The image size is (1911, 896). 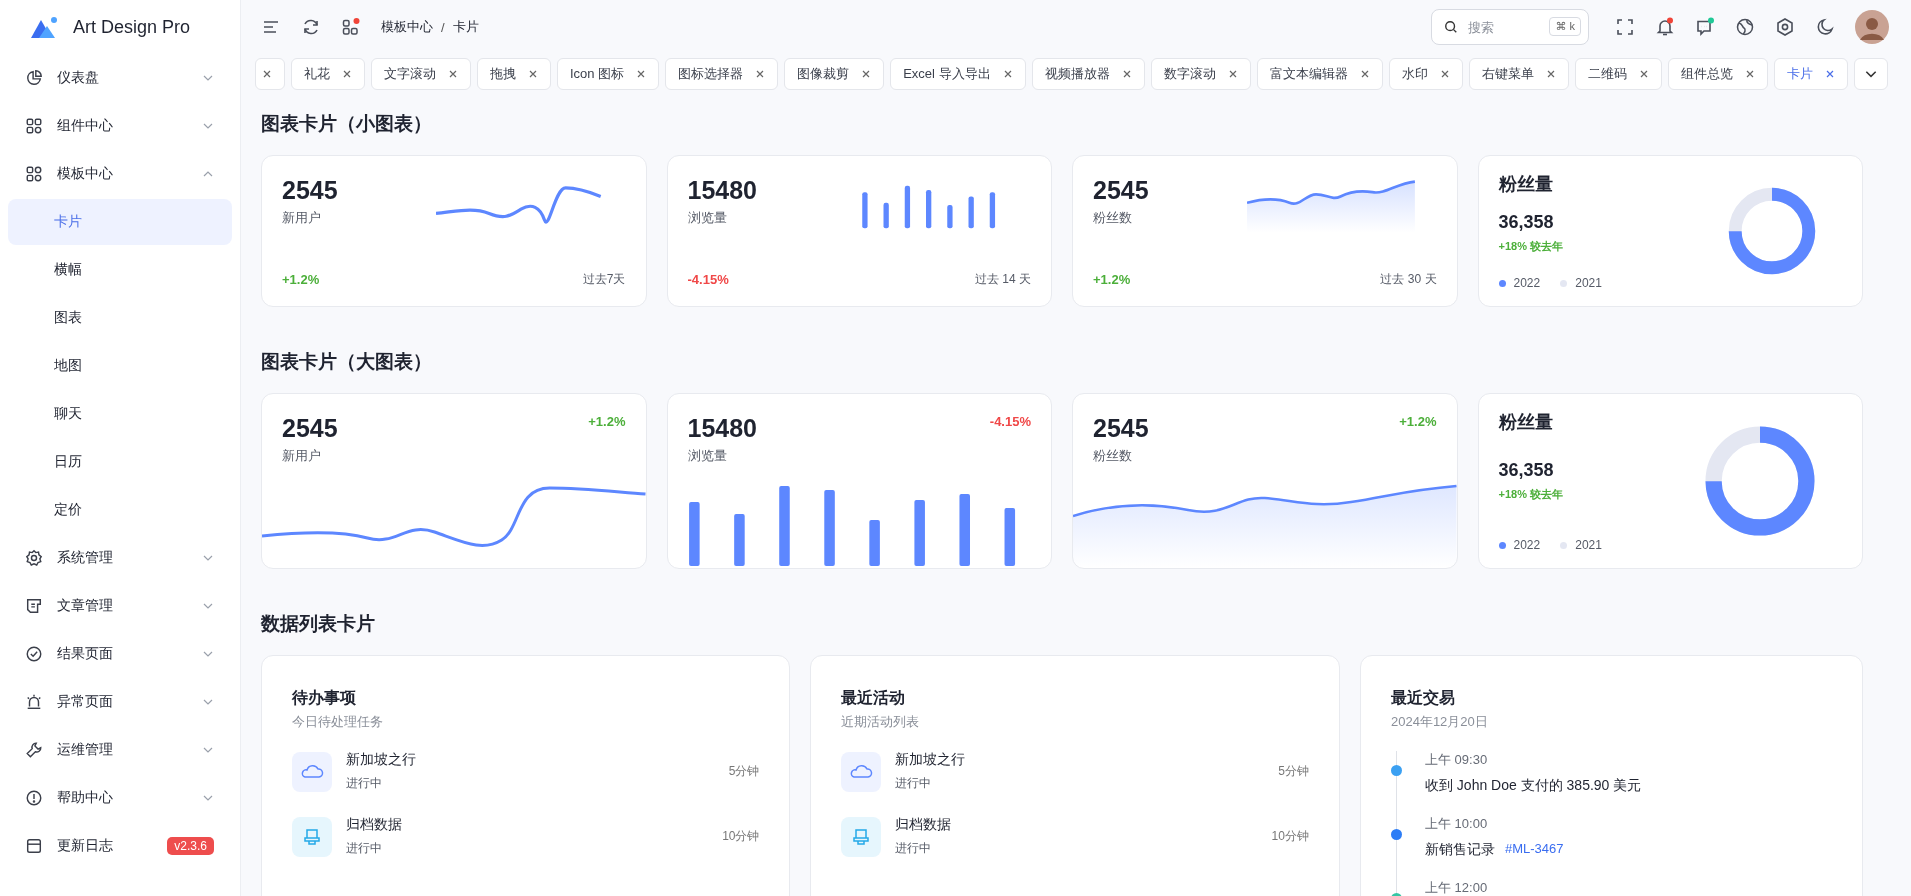 What do you see at coordinates (120, 798) in the screenshot?
I see `sidebar-item: 帮助中心` at bounding box center [120, 798].